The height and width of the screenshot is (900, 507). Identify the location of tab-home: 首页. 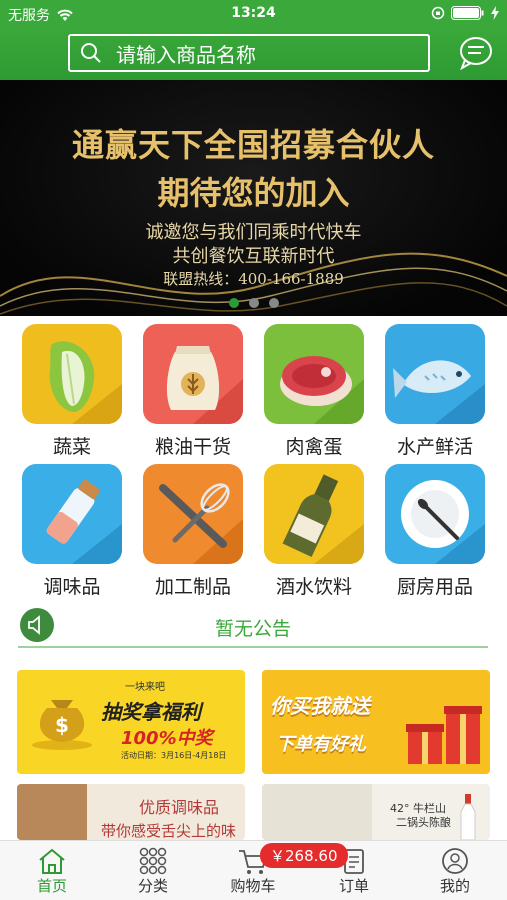
(52, 871).